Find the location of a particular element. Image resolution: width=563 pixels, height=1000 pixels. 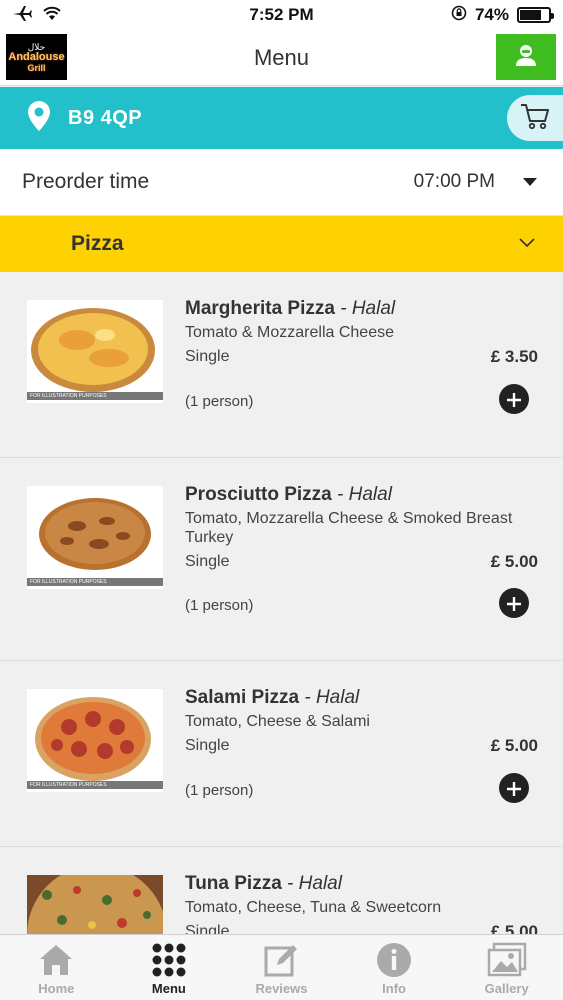

airplane-icon is located at coordinates (22, 15).